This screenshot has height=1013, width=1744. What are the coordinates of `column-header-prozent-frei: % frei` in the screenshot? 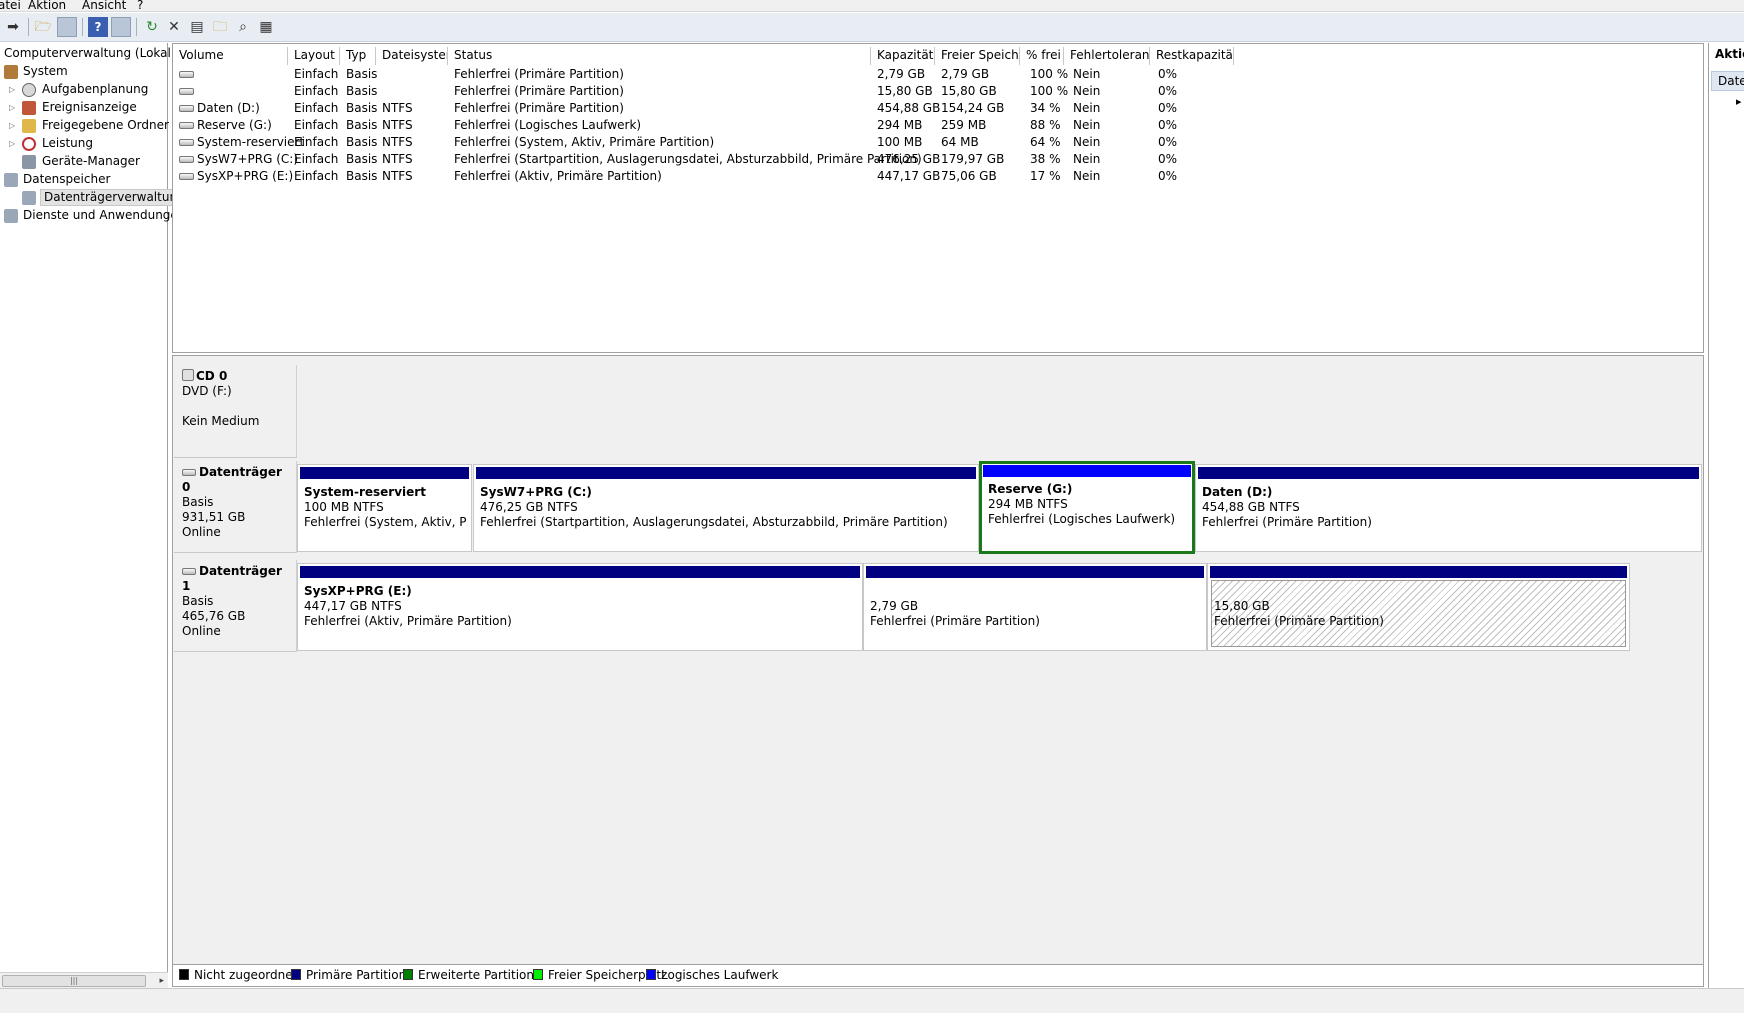 It's located at (1042, 56).